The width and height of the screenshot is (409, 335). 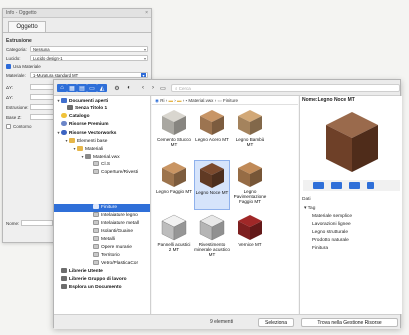 I want to click on tree-item-label: Metalli, so click(x=108, y=239).